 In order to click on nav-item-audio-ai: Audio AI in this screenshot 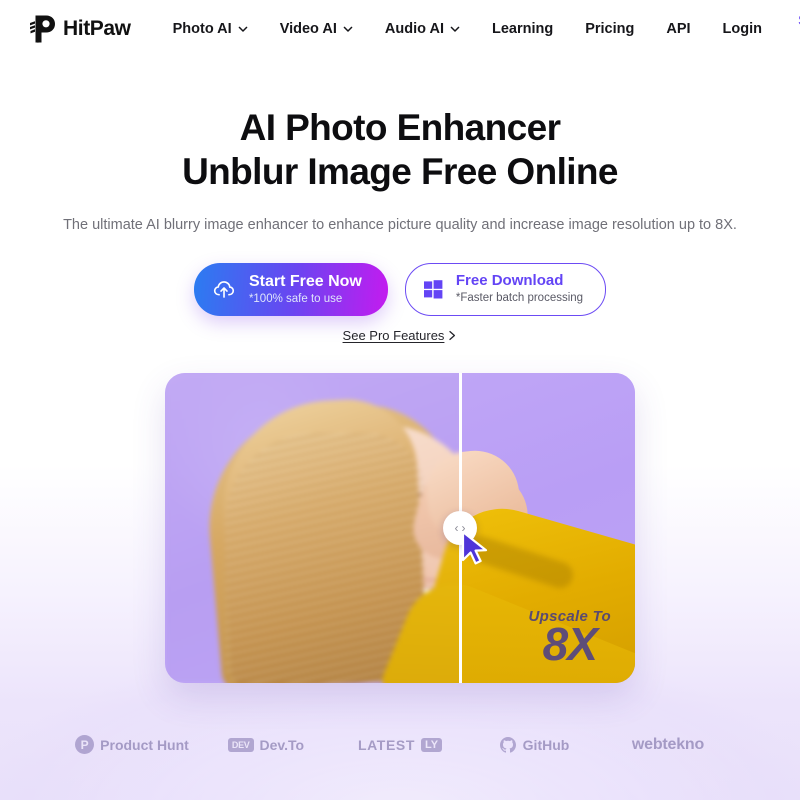, I will do `click(422, 29)`.